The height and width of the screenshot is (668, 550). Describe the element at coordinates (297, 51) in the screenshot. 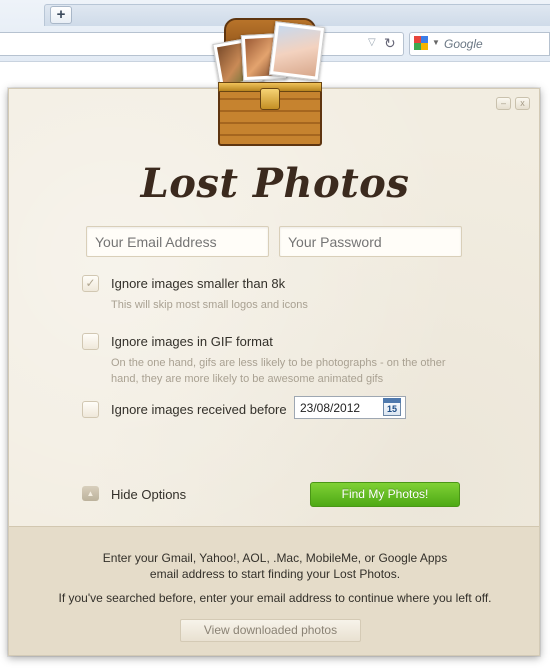

I see `photo-thumbnail` at that location.